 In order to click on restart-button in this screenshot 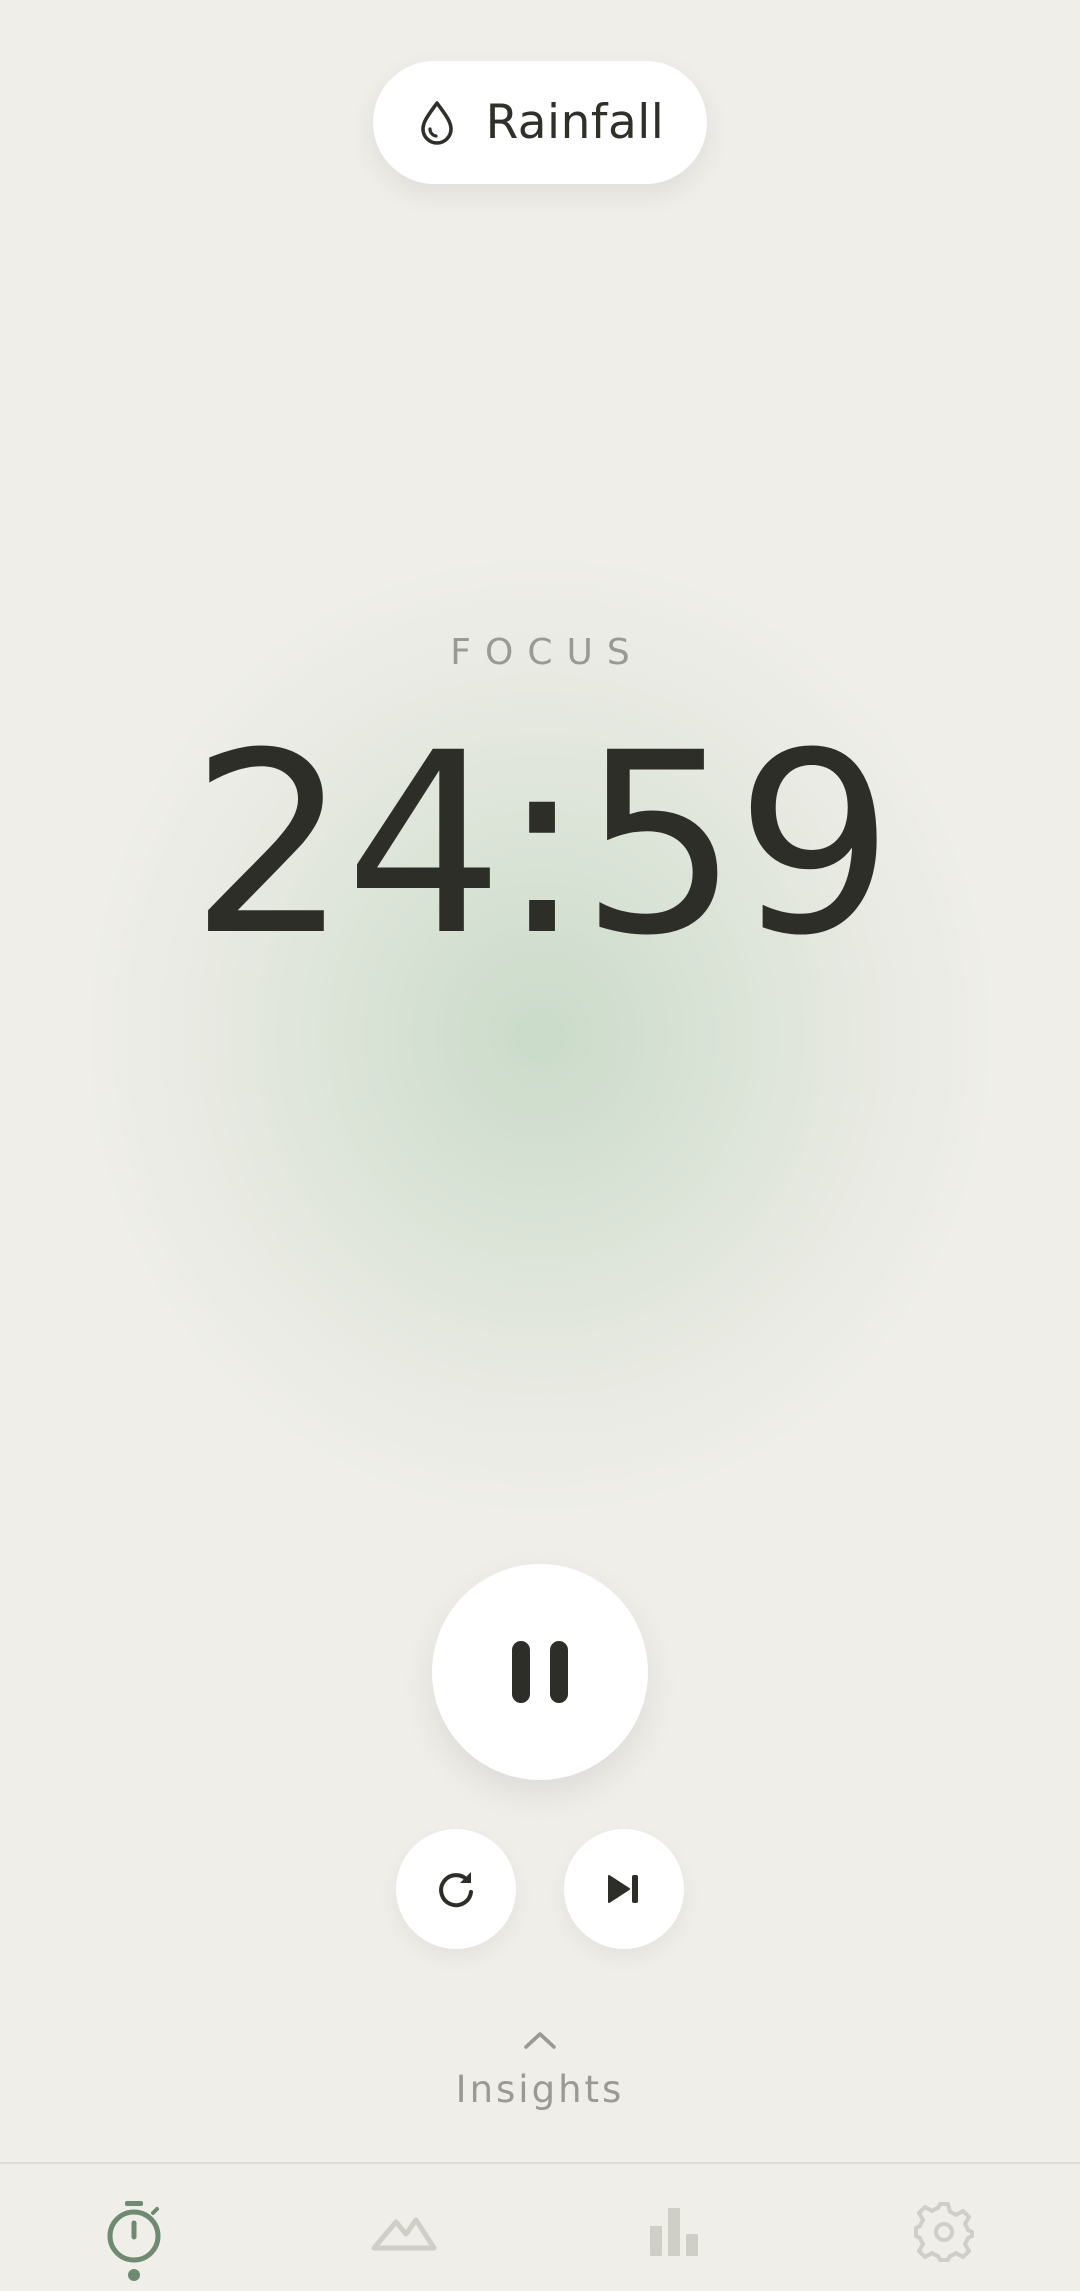, I will do `click(456, 1889)`.